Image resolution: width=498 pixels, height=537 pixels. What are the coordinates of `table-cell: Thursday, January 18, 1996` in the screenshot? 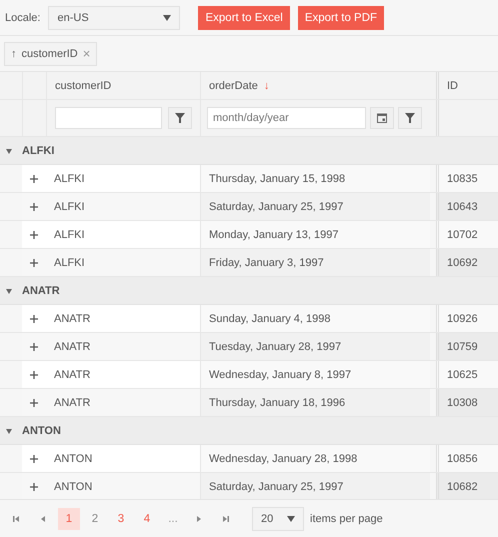 It's located at (277, 402).